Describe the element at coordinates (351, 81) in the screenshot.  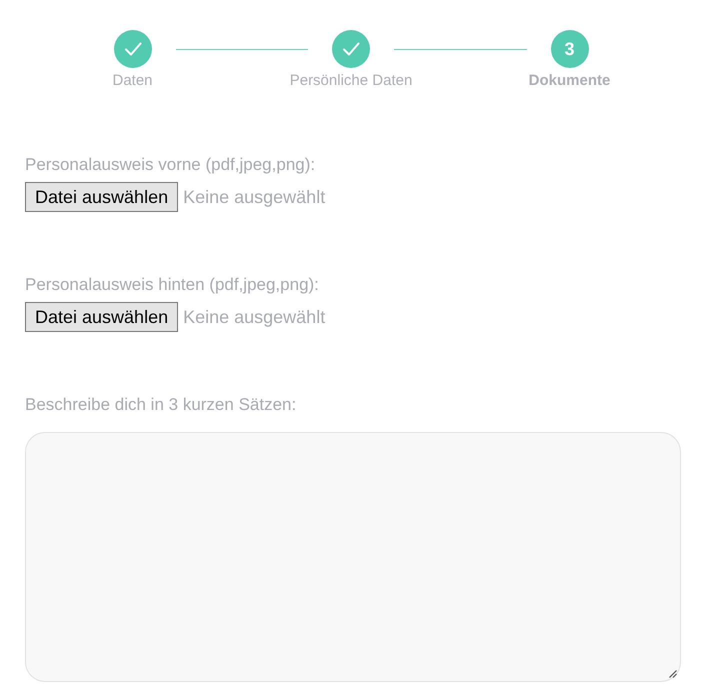
I see `step-label: Persönliche Daten` at that location.